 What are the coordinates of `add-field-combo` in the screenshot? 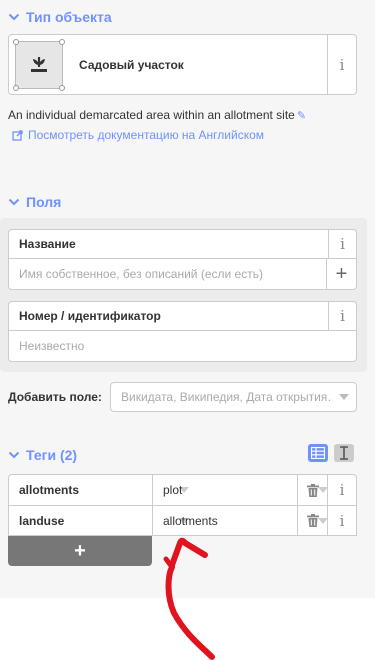 It's located at (233, 397).